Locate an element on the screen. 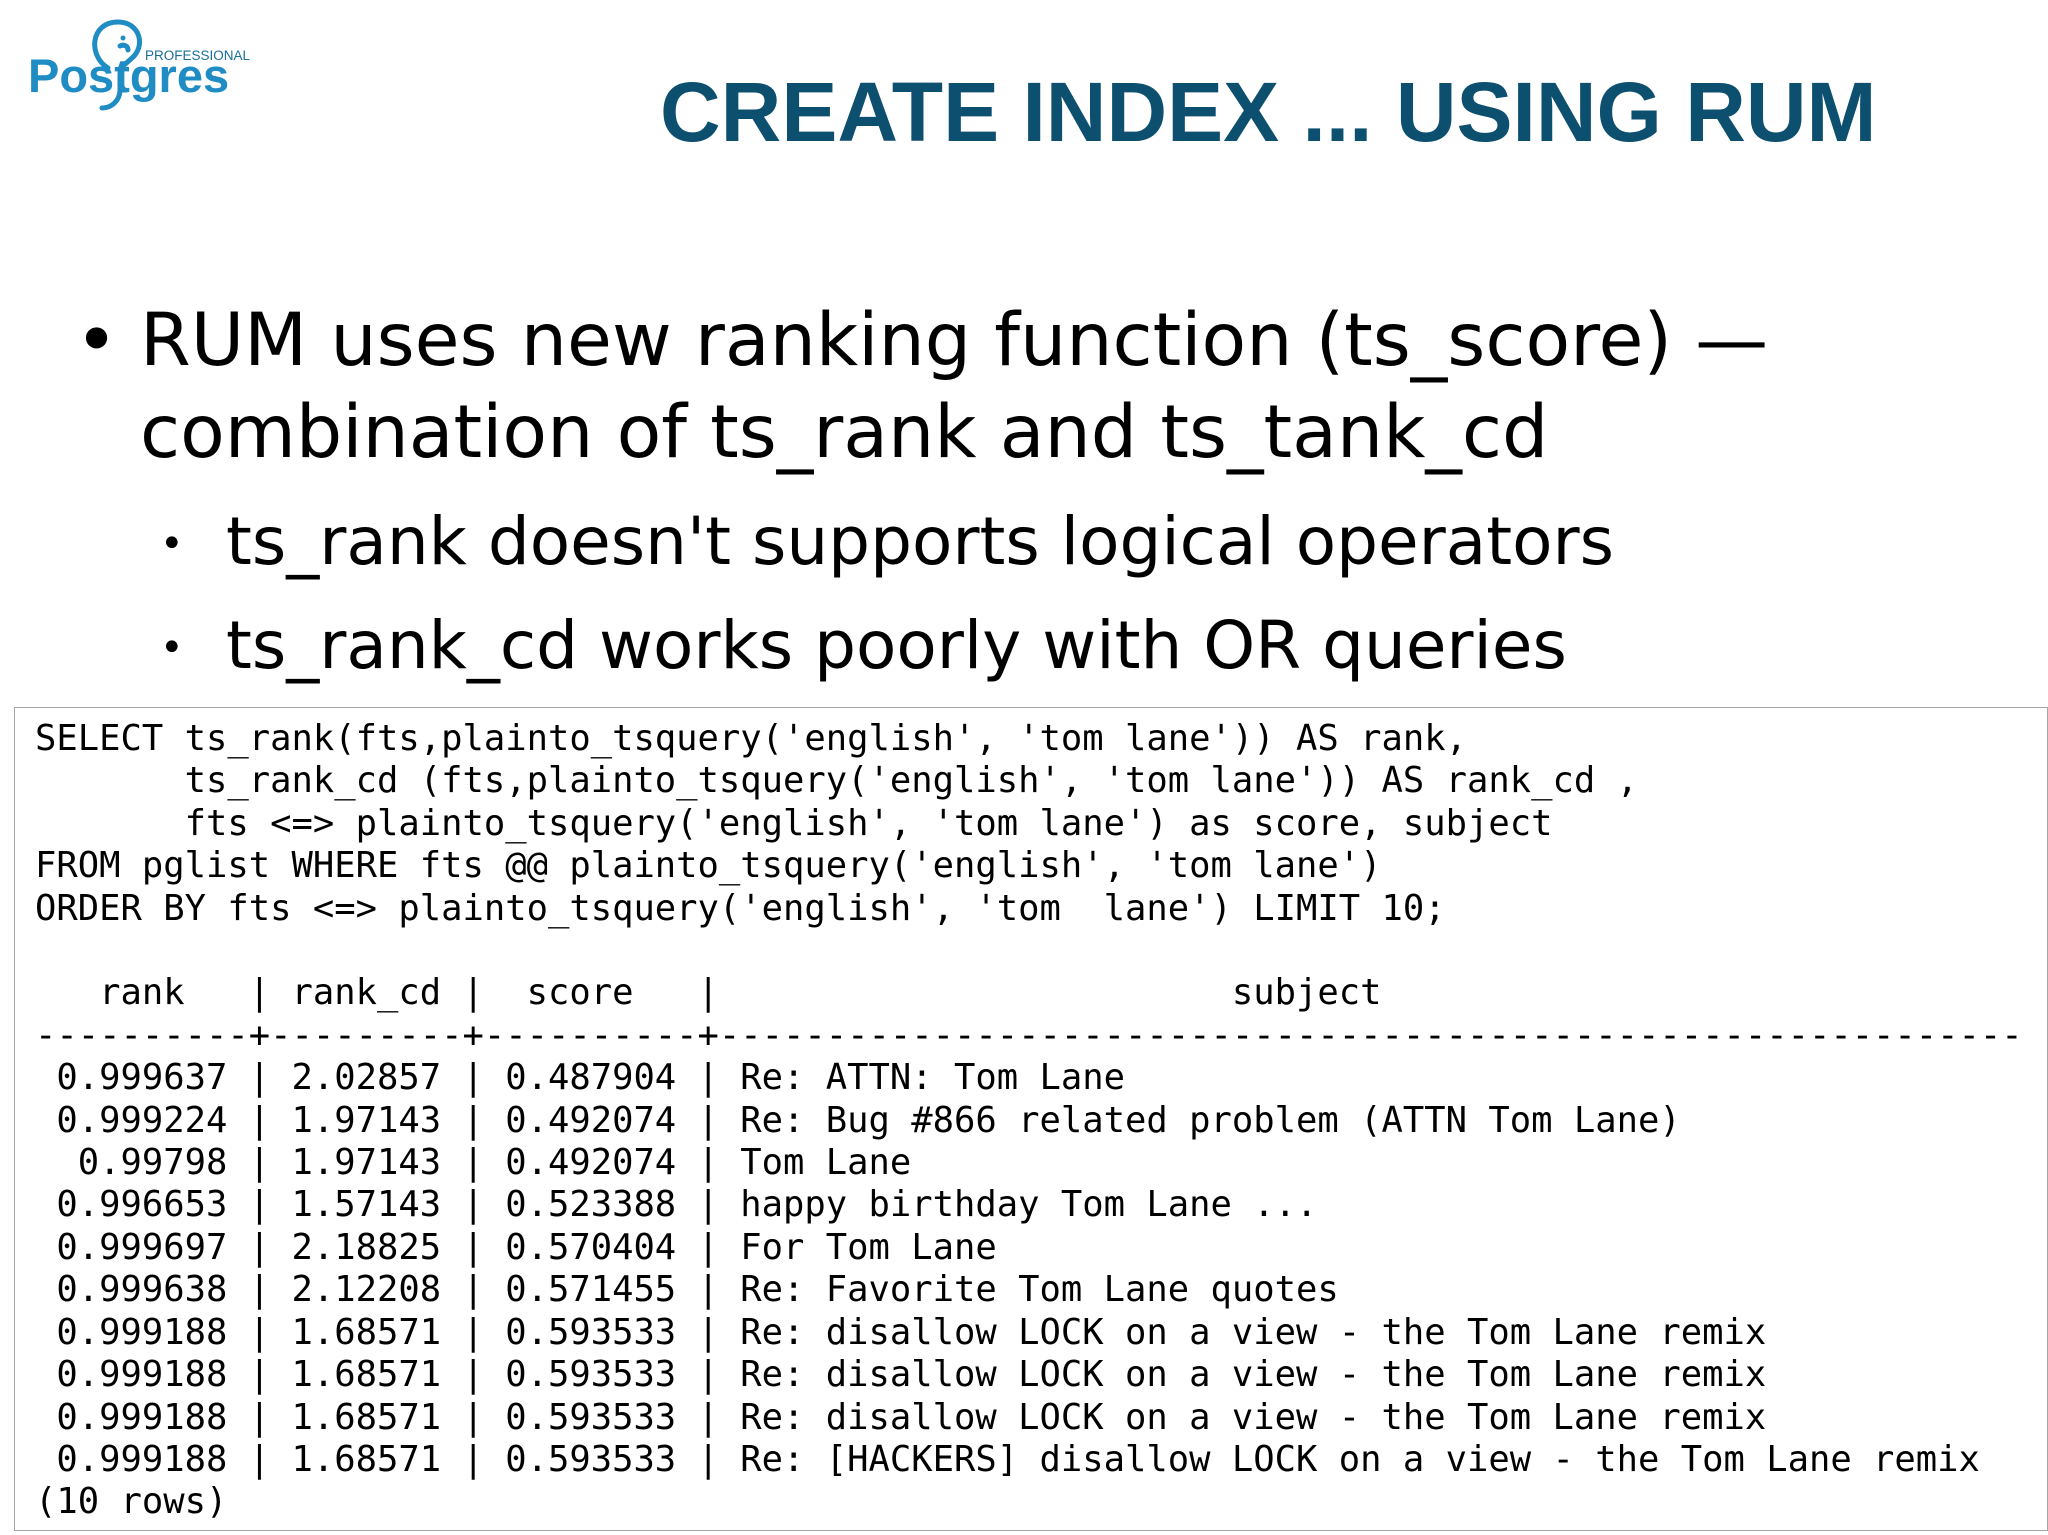 The width and height of the screenshot is (2048, 1535). result-header: rank | rank_cd | score | subject is located at coordinates (708, 993).